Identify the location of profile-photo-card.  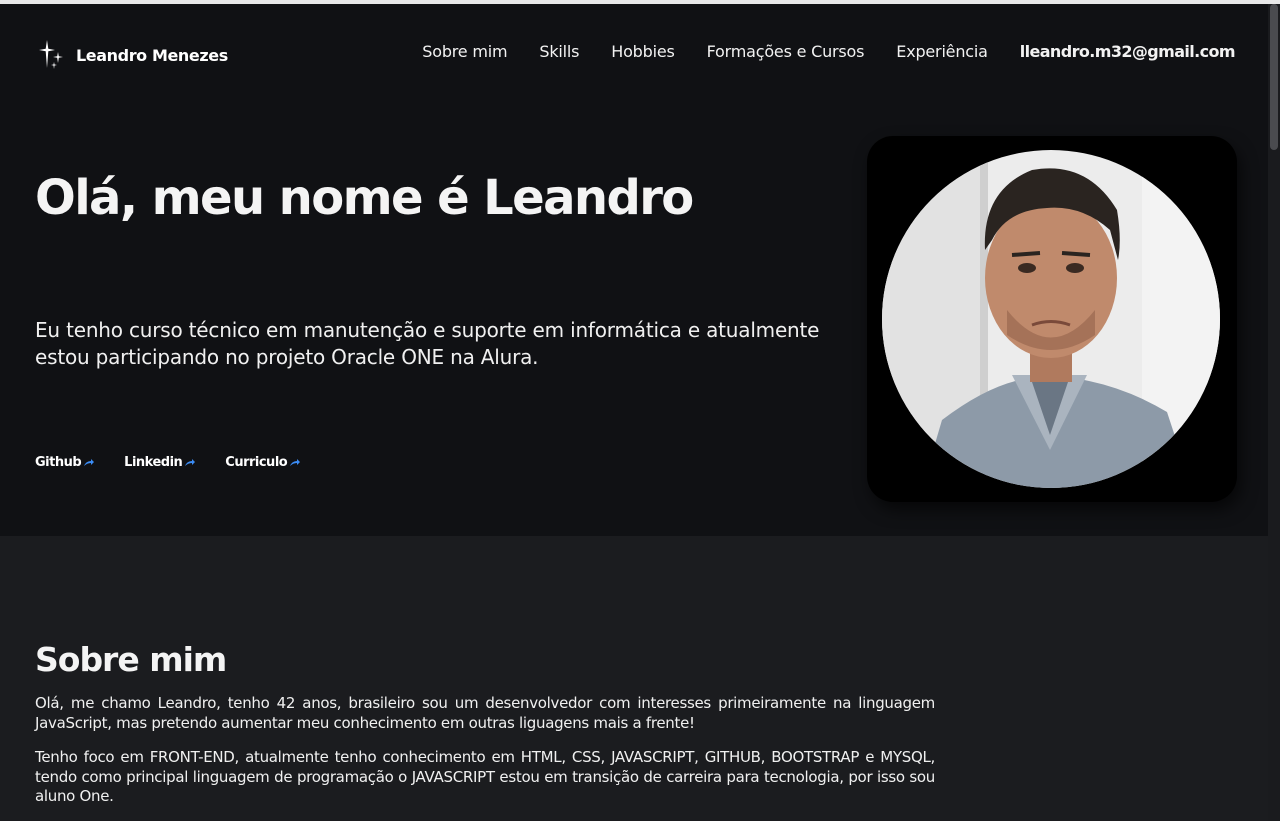
(1052, 319).